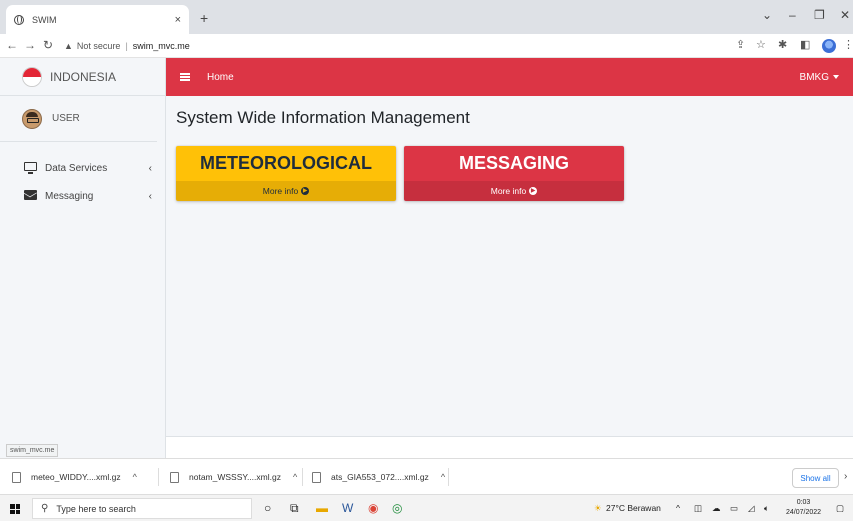 The height and width of the screenshot is (521, 853). I want to click on meteorological-card: METEOROLOGICAL More info ▶, so click(286, 173).